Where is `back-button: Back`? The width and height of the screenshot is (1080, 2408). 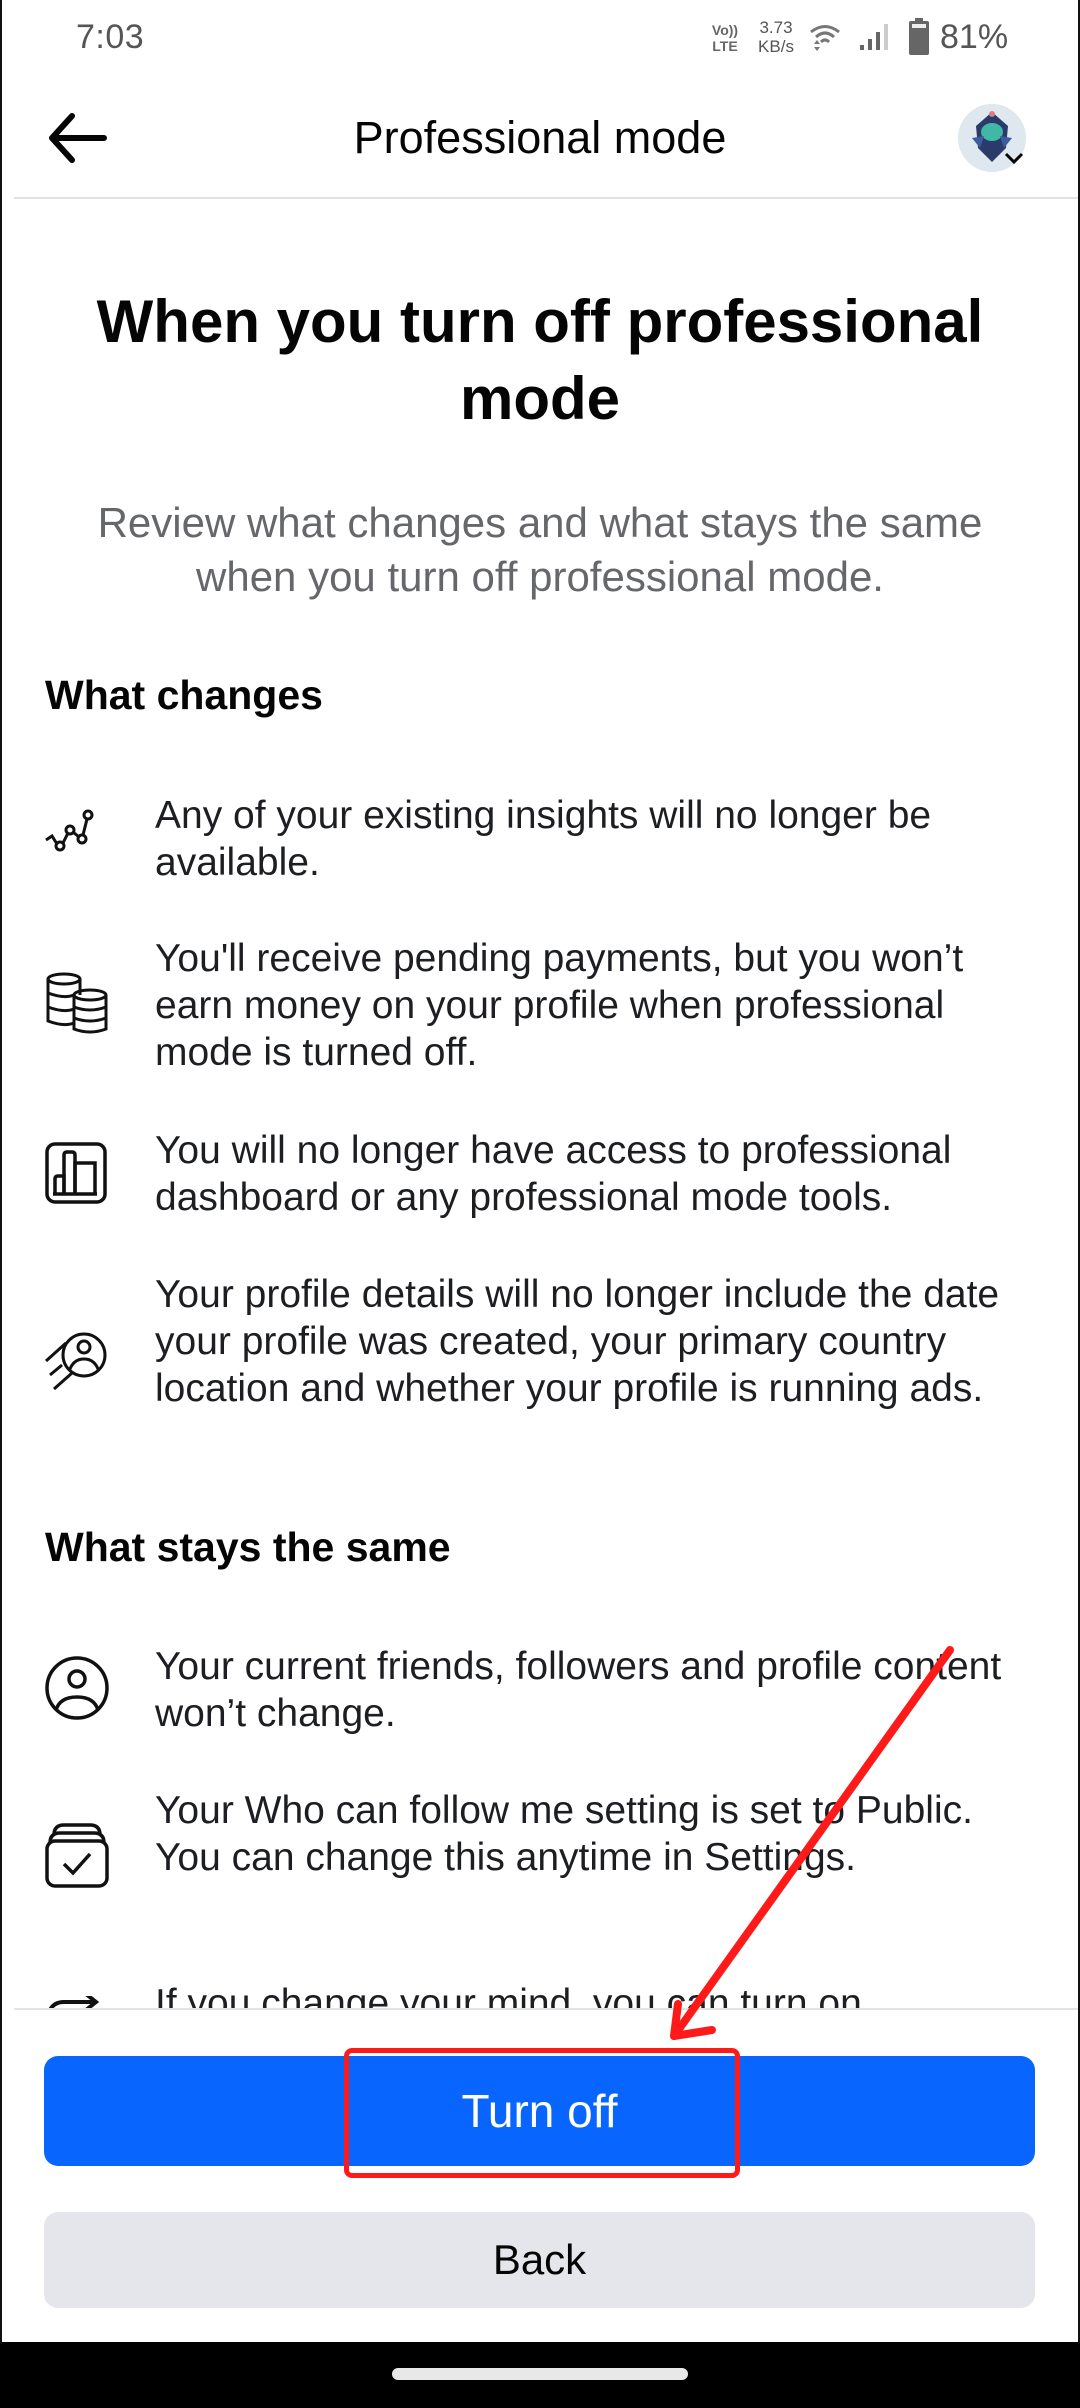
back-button: Back is located at coordinates (539, 2260).